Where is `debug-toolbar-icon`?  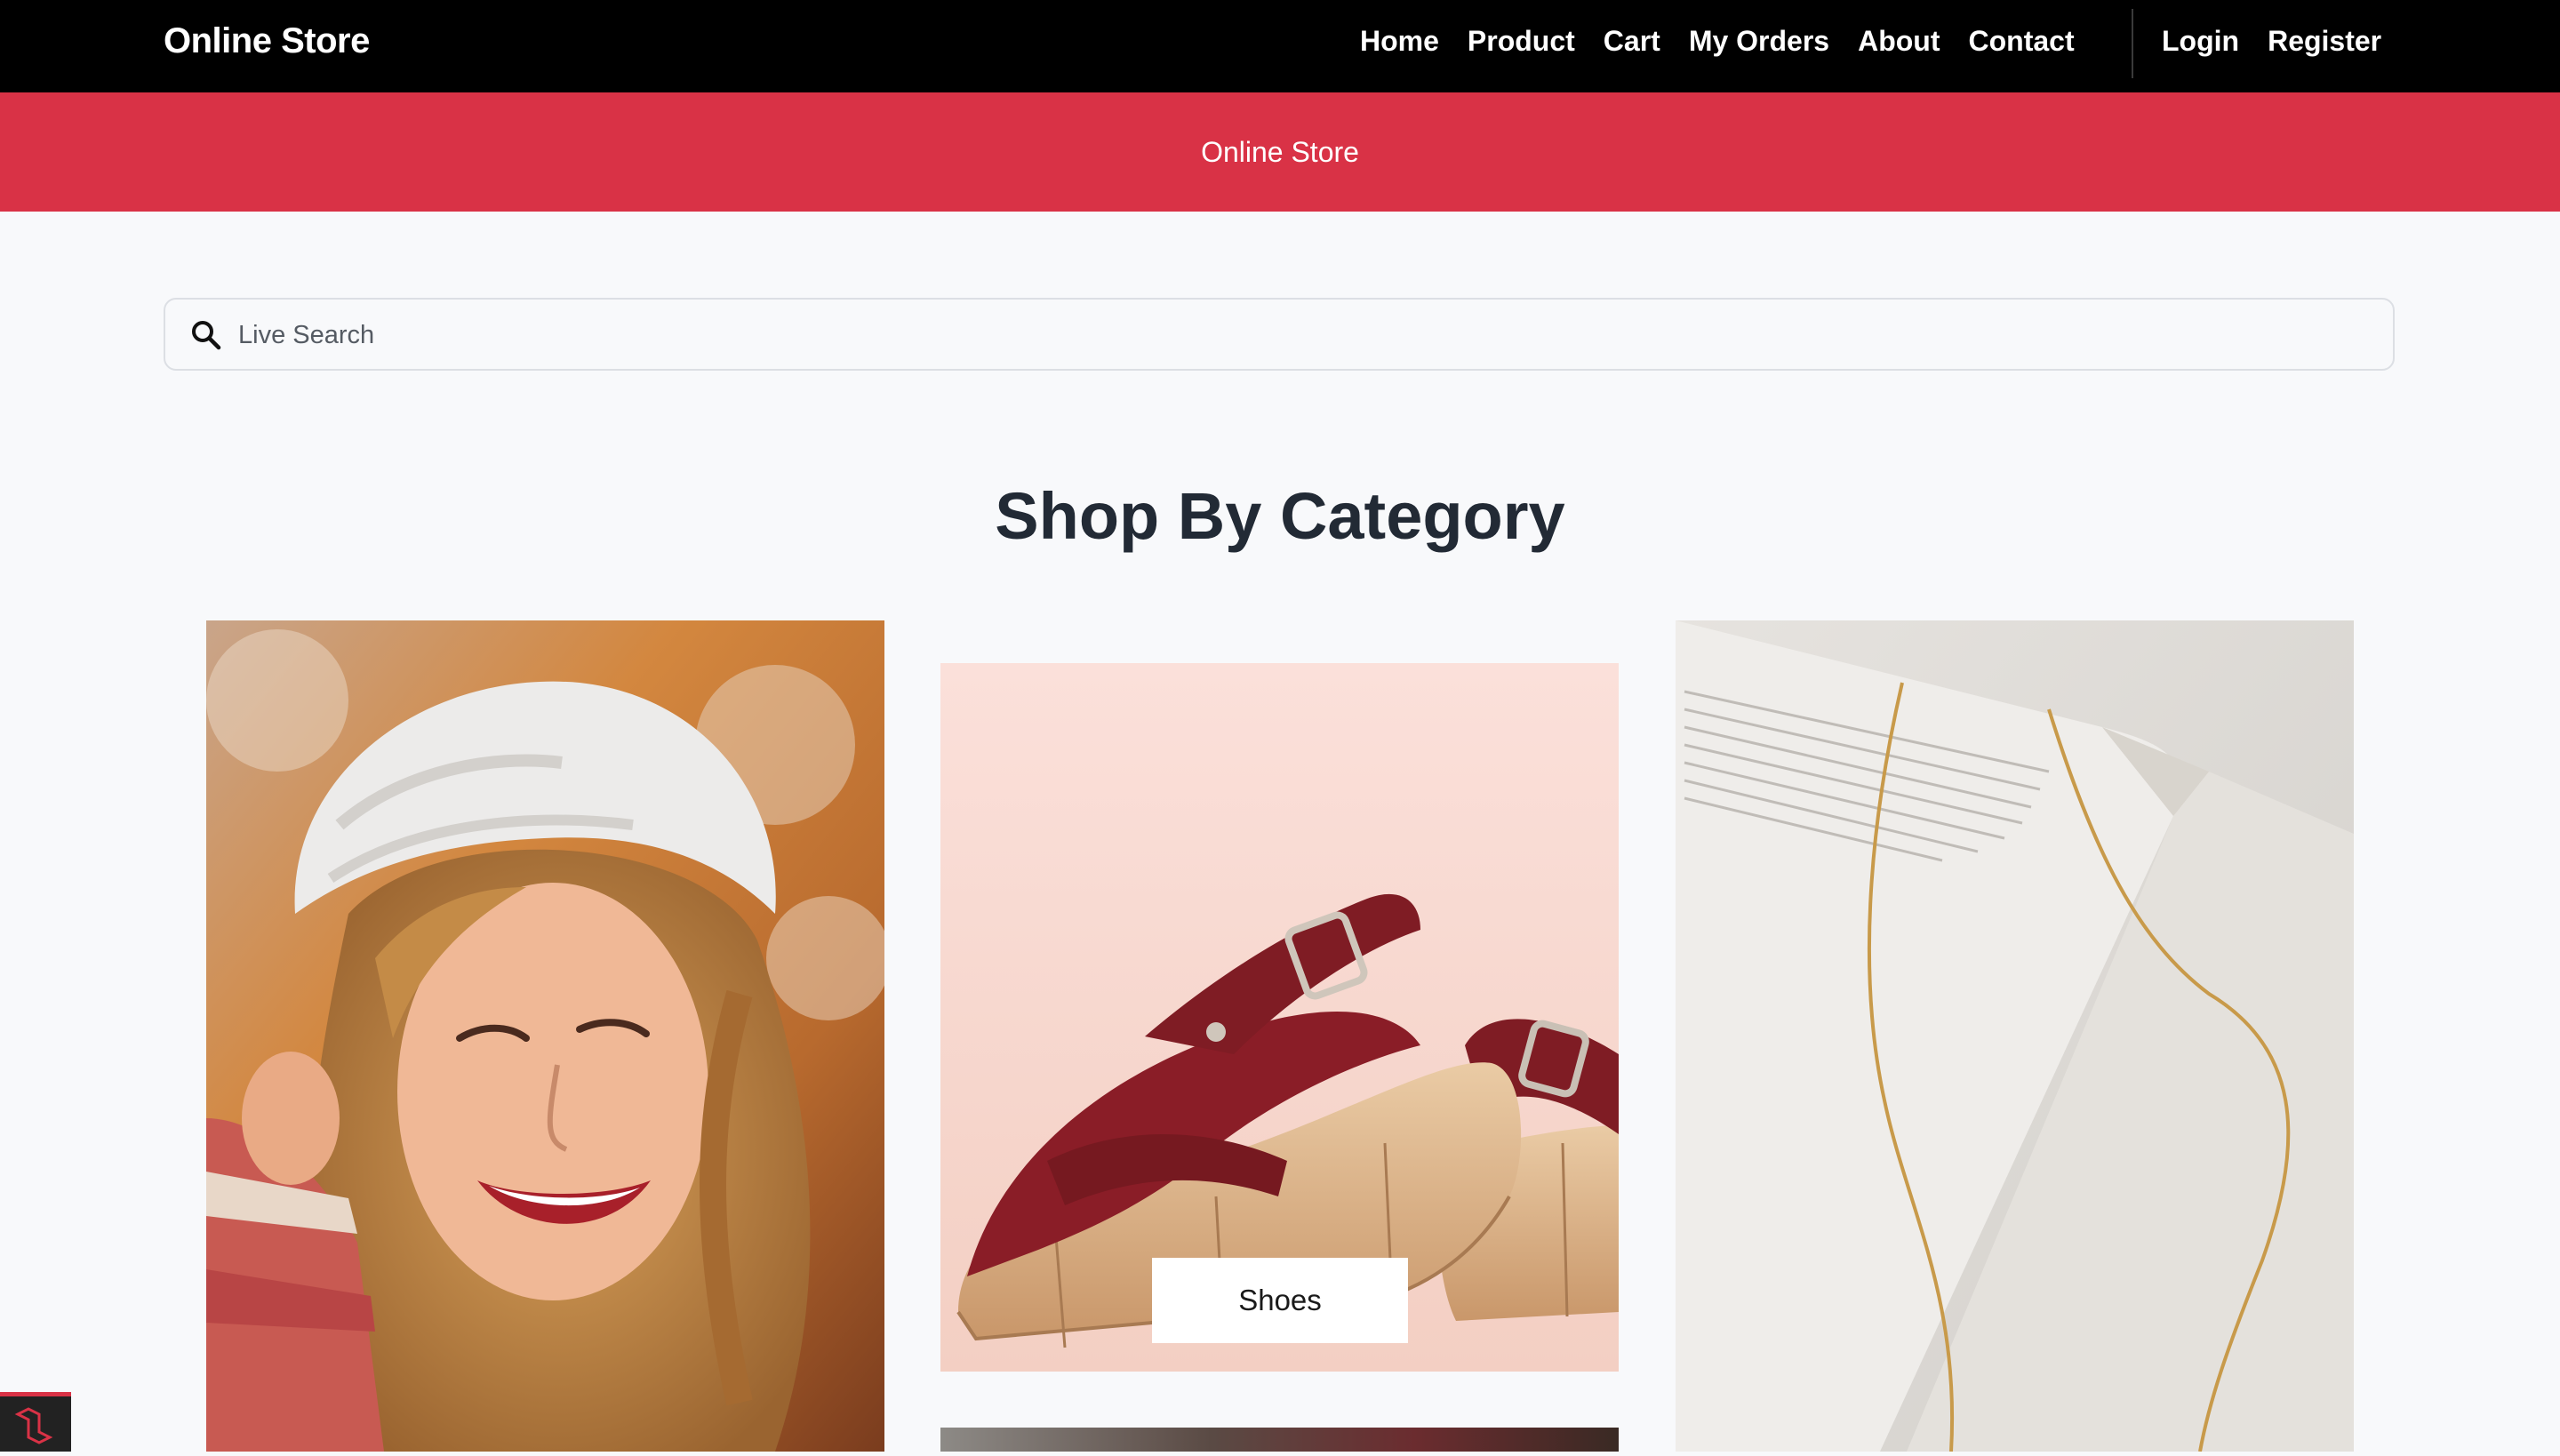
debug-toolbar-icon is located at coordinates (35, 1422).